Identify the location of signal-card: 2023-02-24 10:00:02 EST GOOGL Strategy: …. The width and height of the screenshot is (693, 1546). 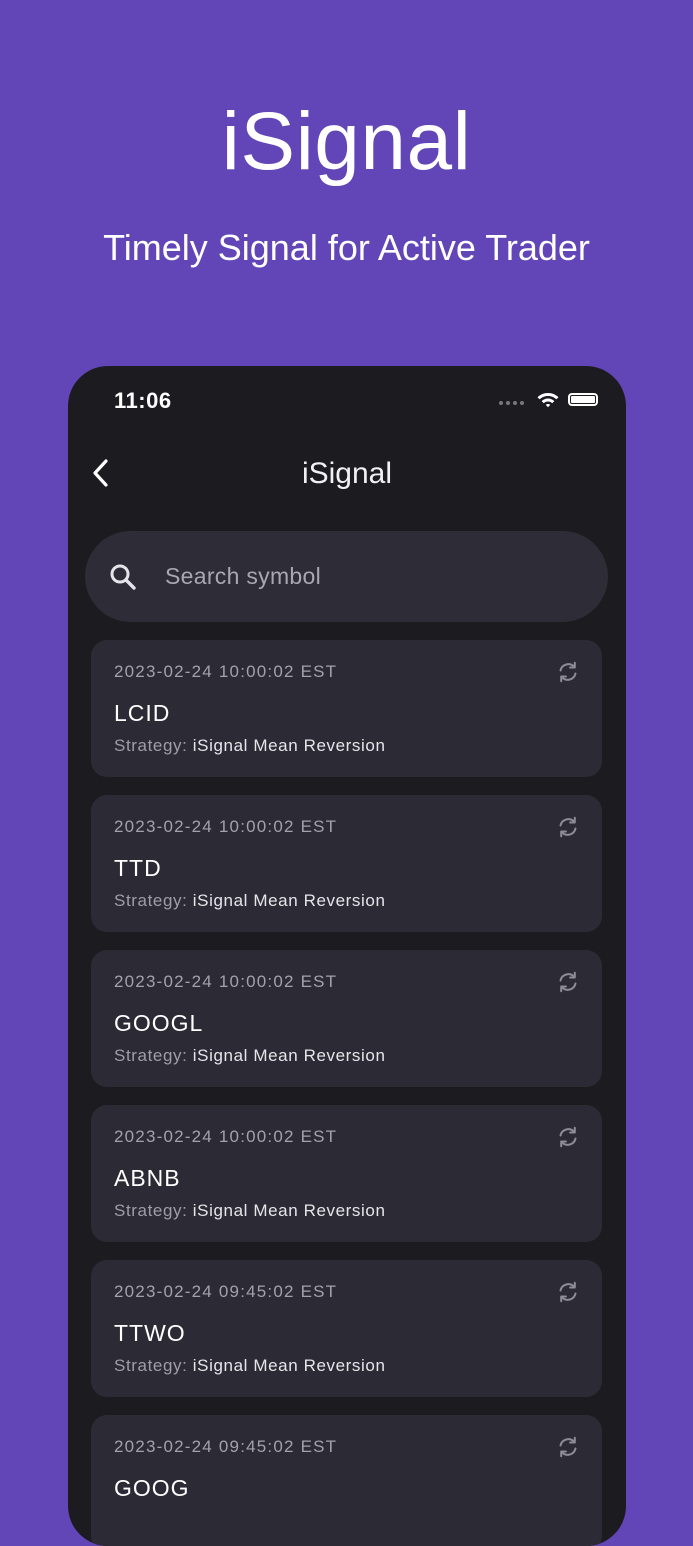
(346, 1018).